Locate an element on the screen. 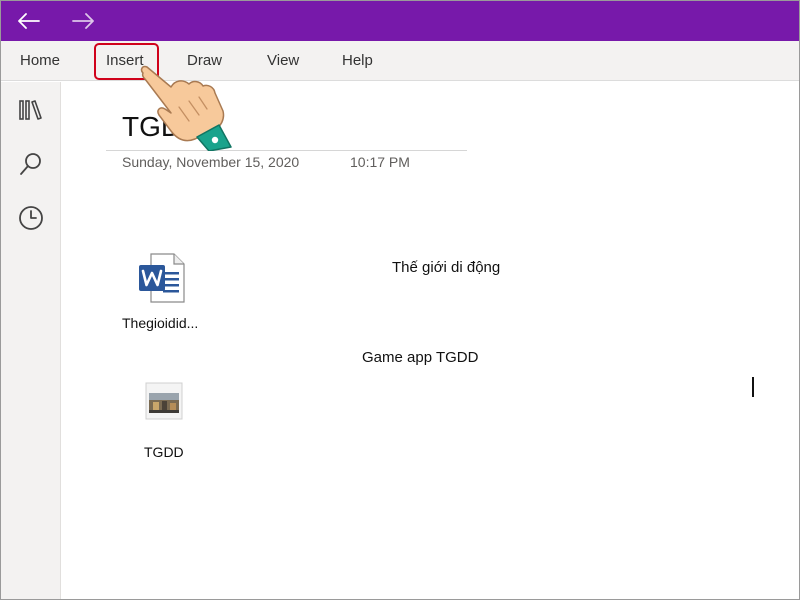 The image size is (800, 600). ribbon-tabs: Home Insert Draw View Help is located at coordinates (400, 61).